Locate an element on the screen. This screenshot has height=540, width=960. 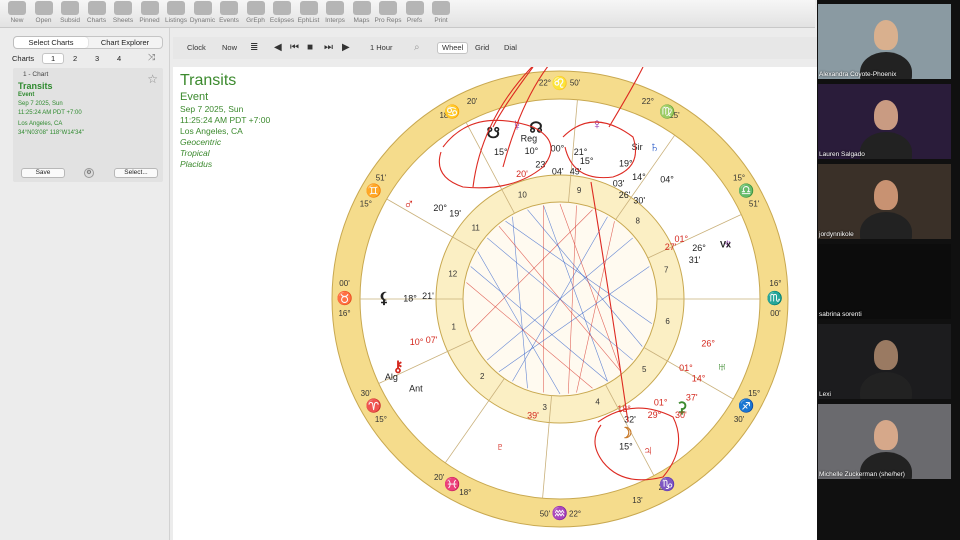
toolbar-sheets-button: Sheets is located at coordinates (123, 14).